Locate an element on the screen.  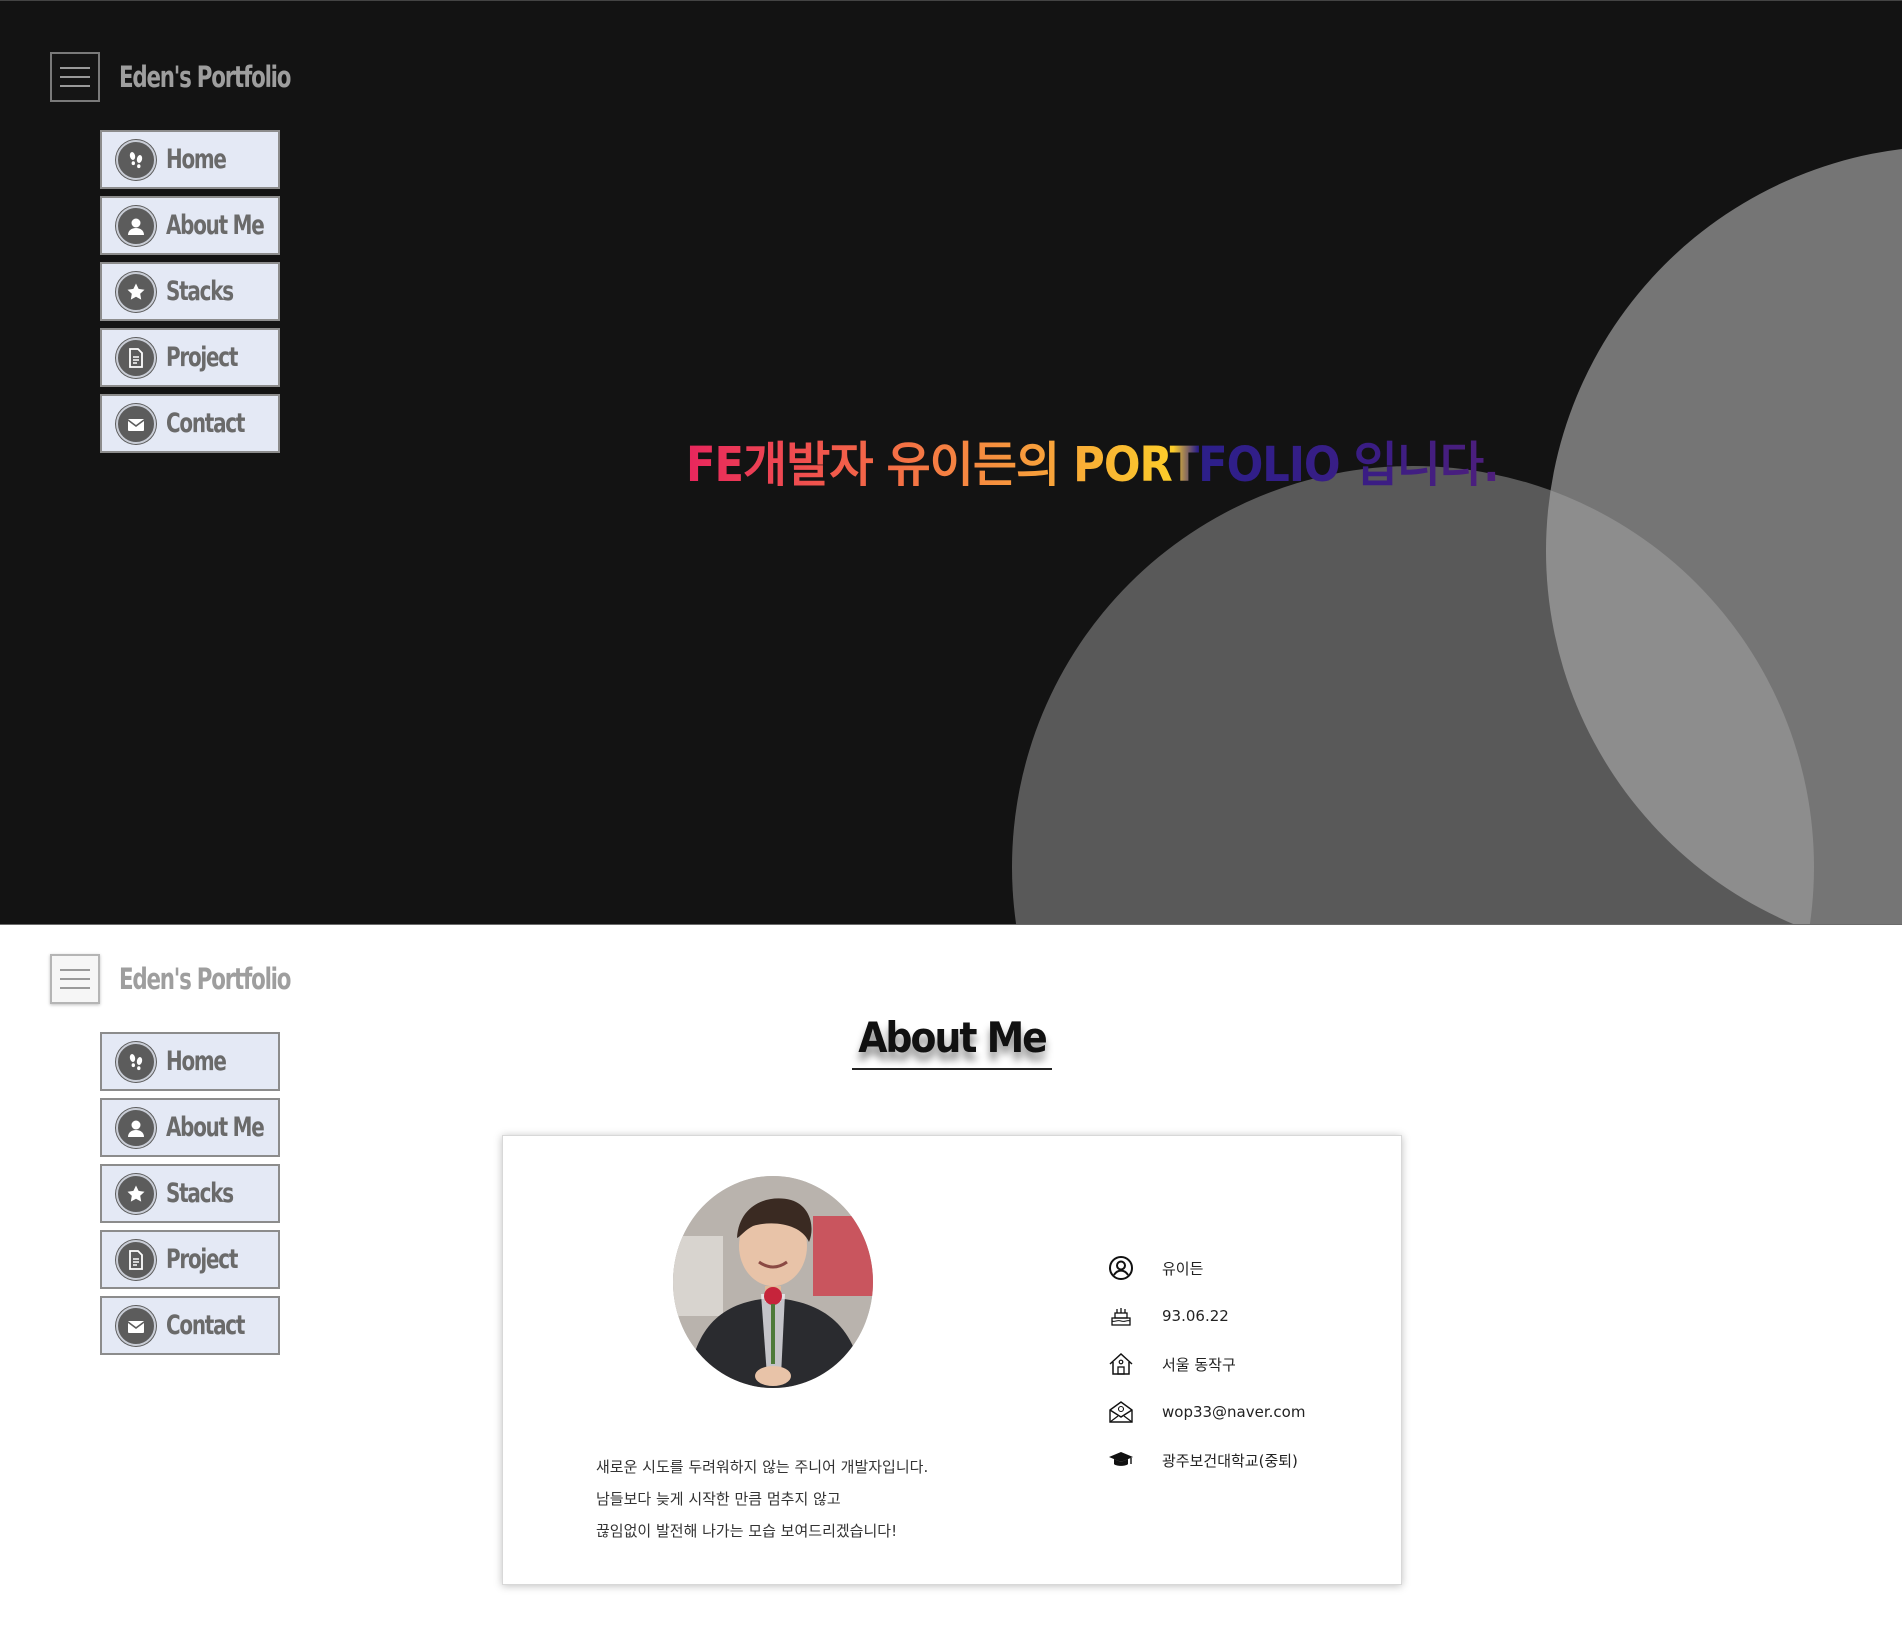
graduation-cap-icon is located at coordinates (1121, 1460).